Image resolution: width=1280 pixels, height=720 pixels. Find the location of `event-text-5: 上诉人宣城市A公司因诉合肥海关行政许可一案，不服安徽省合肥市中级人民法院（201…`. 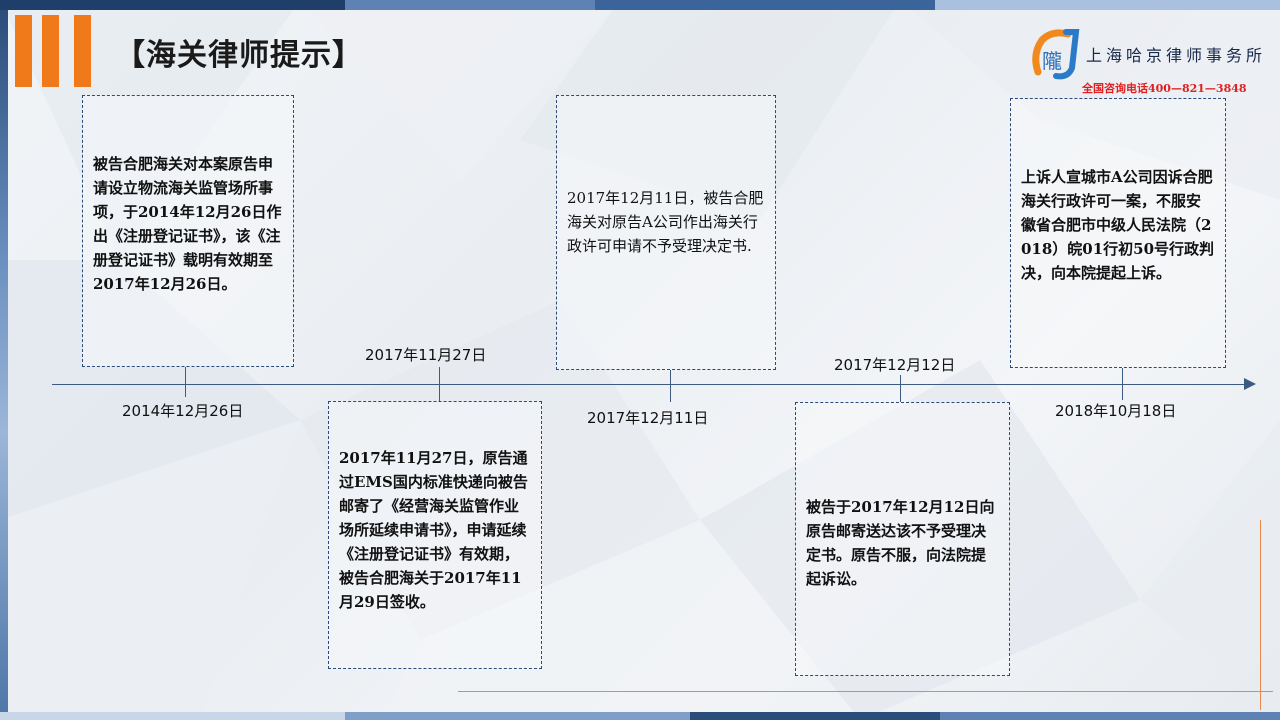

event-text-5: 上诉人宣城市A公司因诉合肥海关行政许可一案，不服安徽省合肥市中级人民法院（201… is located at coordinates (1118, 225).